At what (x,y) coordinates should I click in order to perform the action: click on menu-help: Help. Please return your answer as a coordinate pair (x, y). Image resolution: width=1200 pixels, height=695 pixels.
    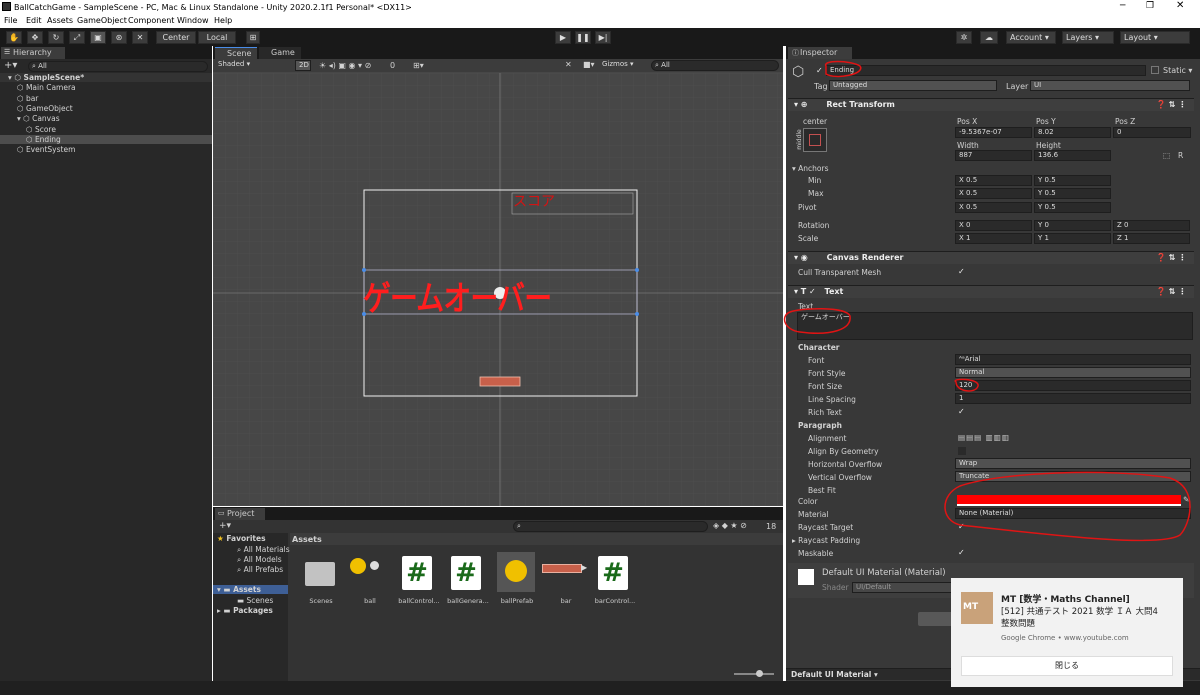
    Looking at the image, I should click on (223, 20).